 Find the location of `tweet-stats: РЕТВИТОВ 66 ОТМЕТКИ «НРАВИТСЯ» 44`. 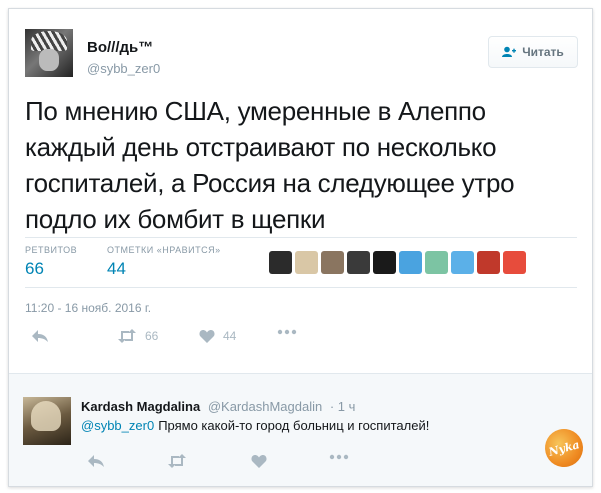

tweet-stats: РЕТВИТОВ 66 ОТМЕТКИ «НРАВИТСЯ» 44 is located at coordinates (301, 262).